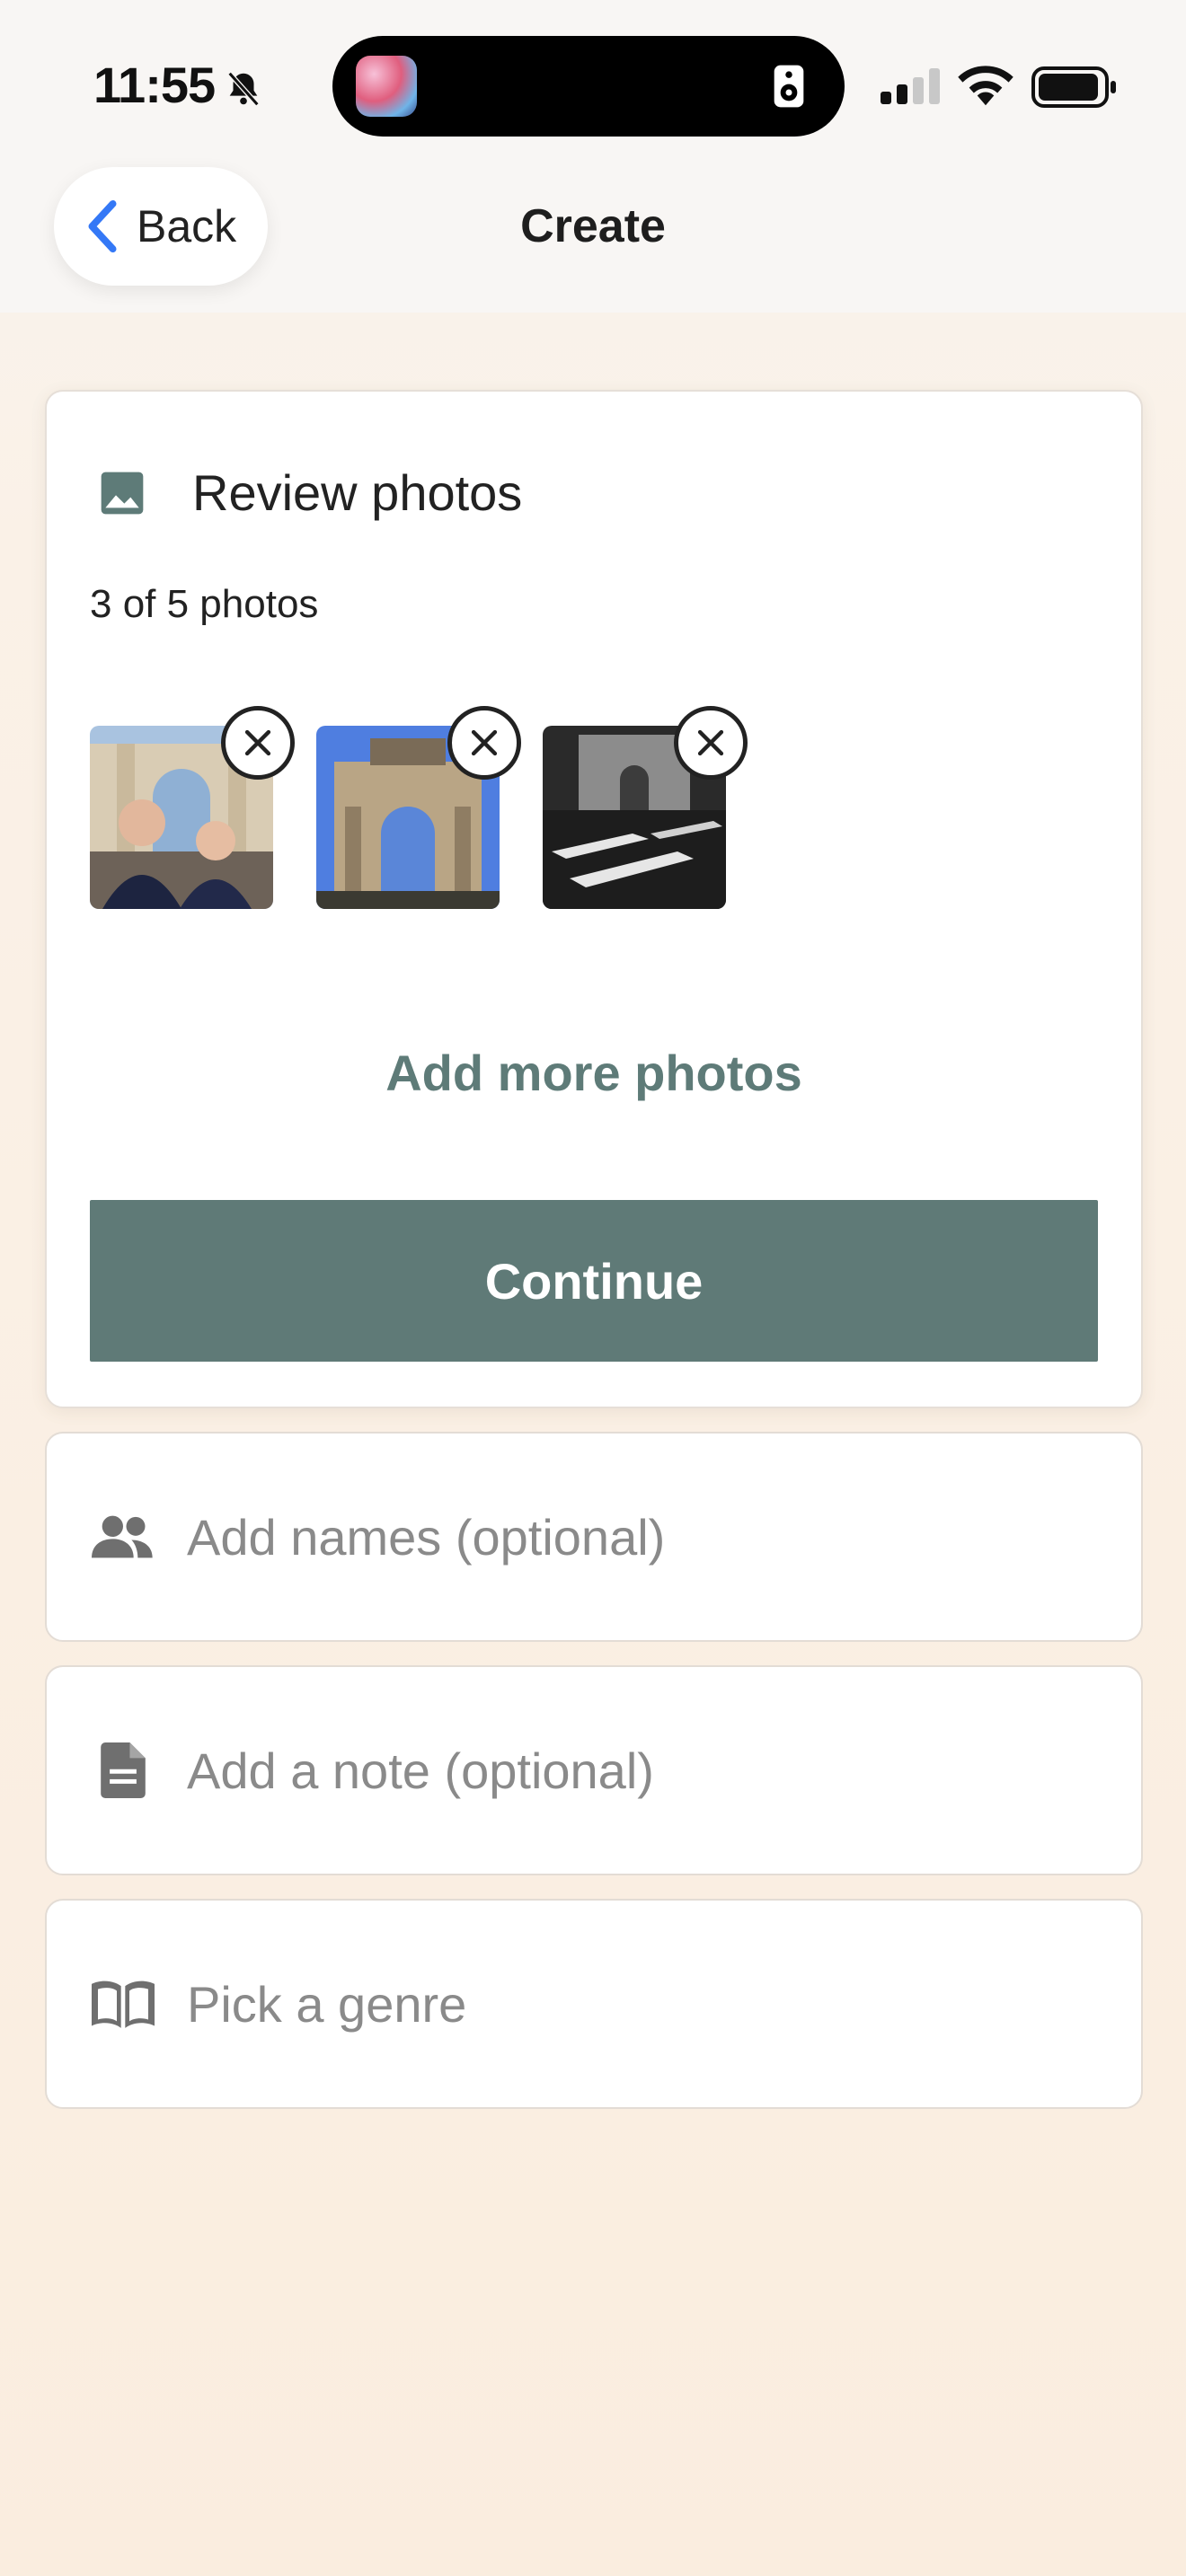 The image size is (1186, 2576). Describe the element at coordinates (122, 493) in the screenshot. I see `image-icon` at that location.